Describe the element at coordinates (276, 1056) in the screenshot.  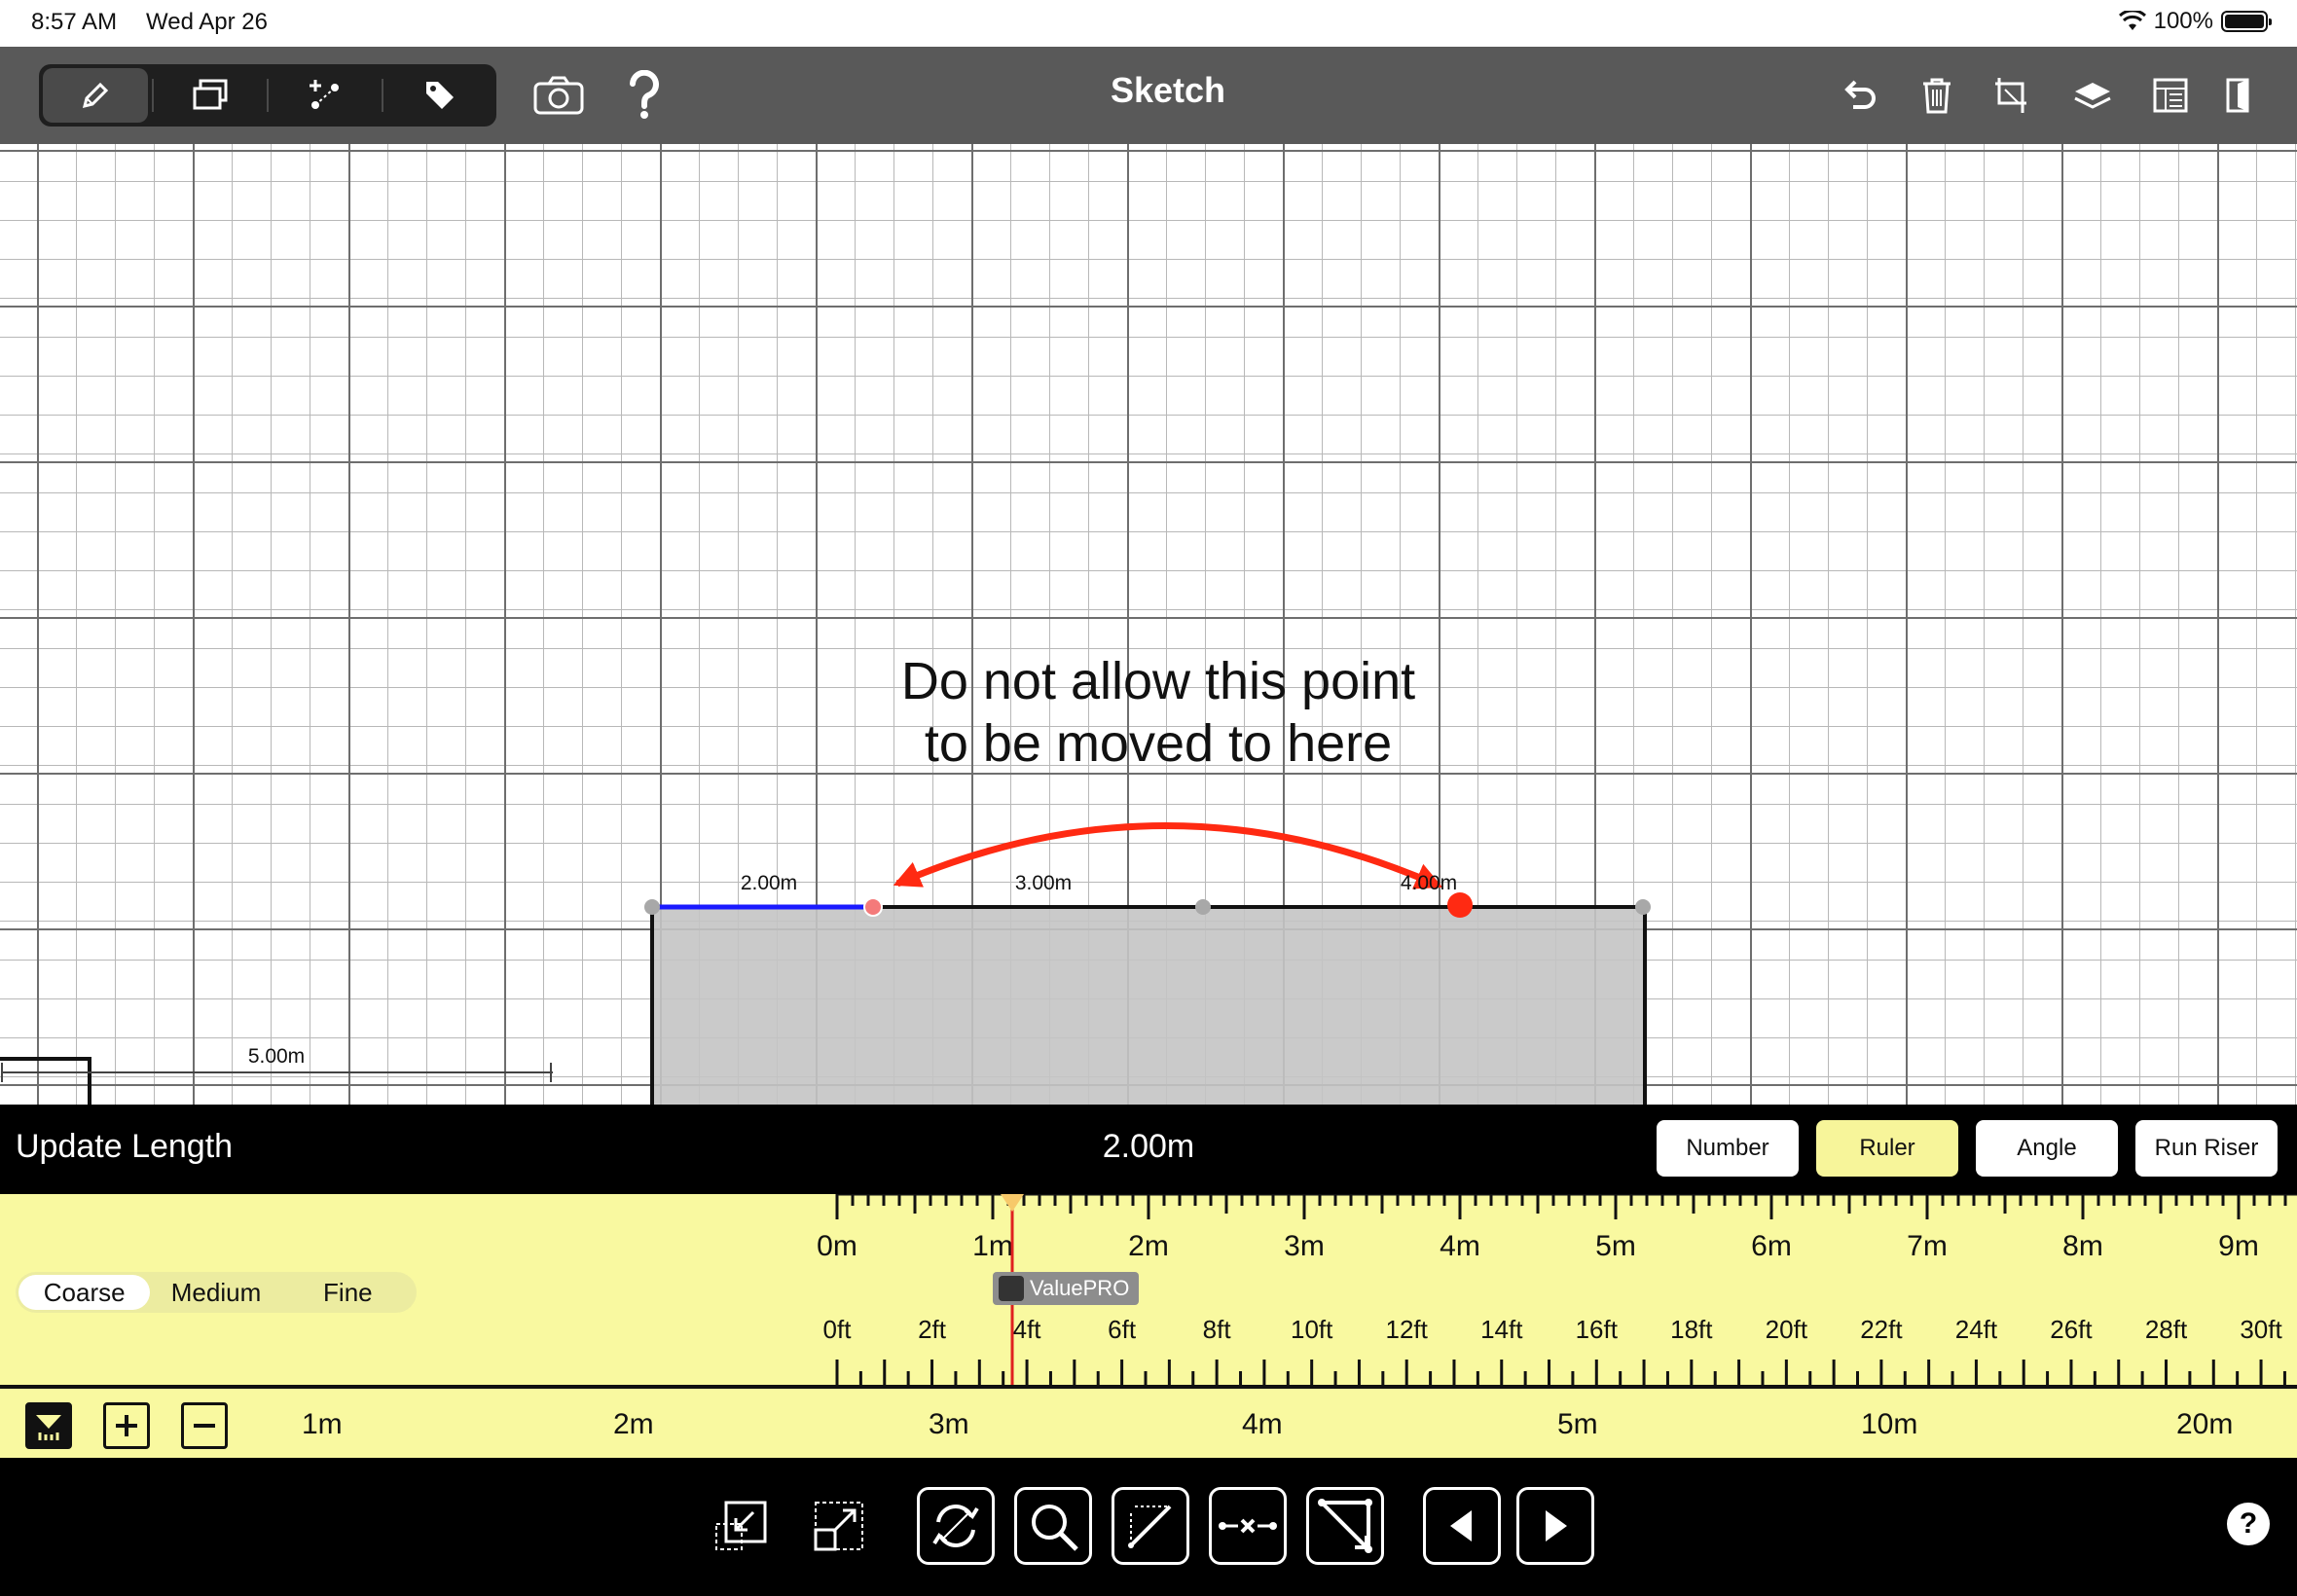
I see `dimension-label: 5.00m` at that location.